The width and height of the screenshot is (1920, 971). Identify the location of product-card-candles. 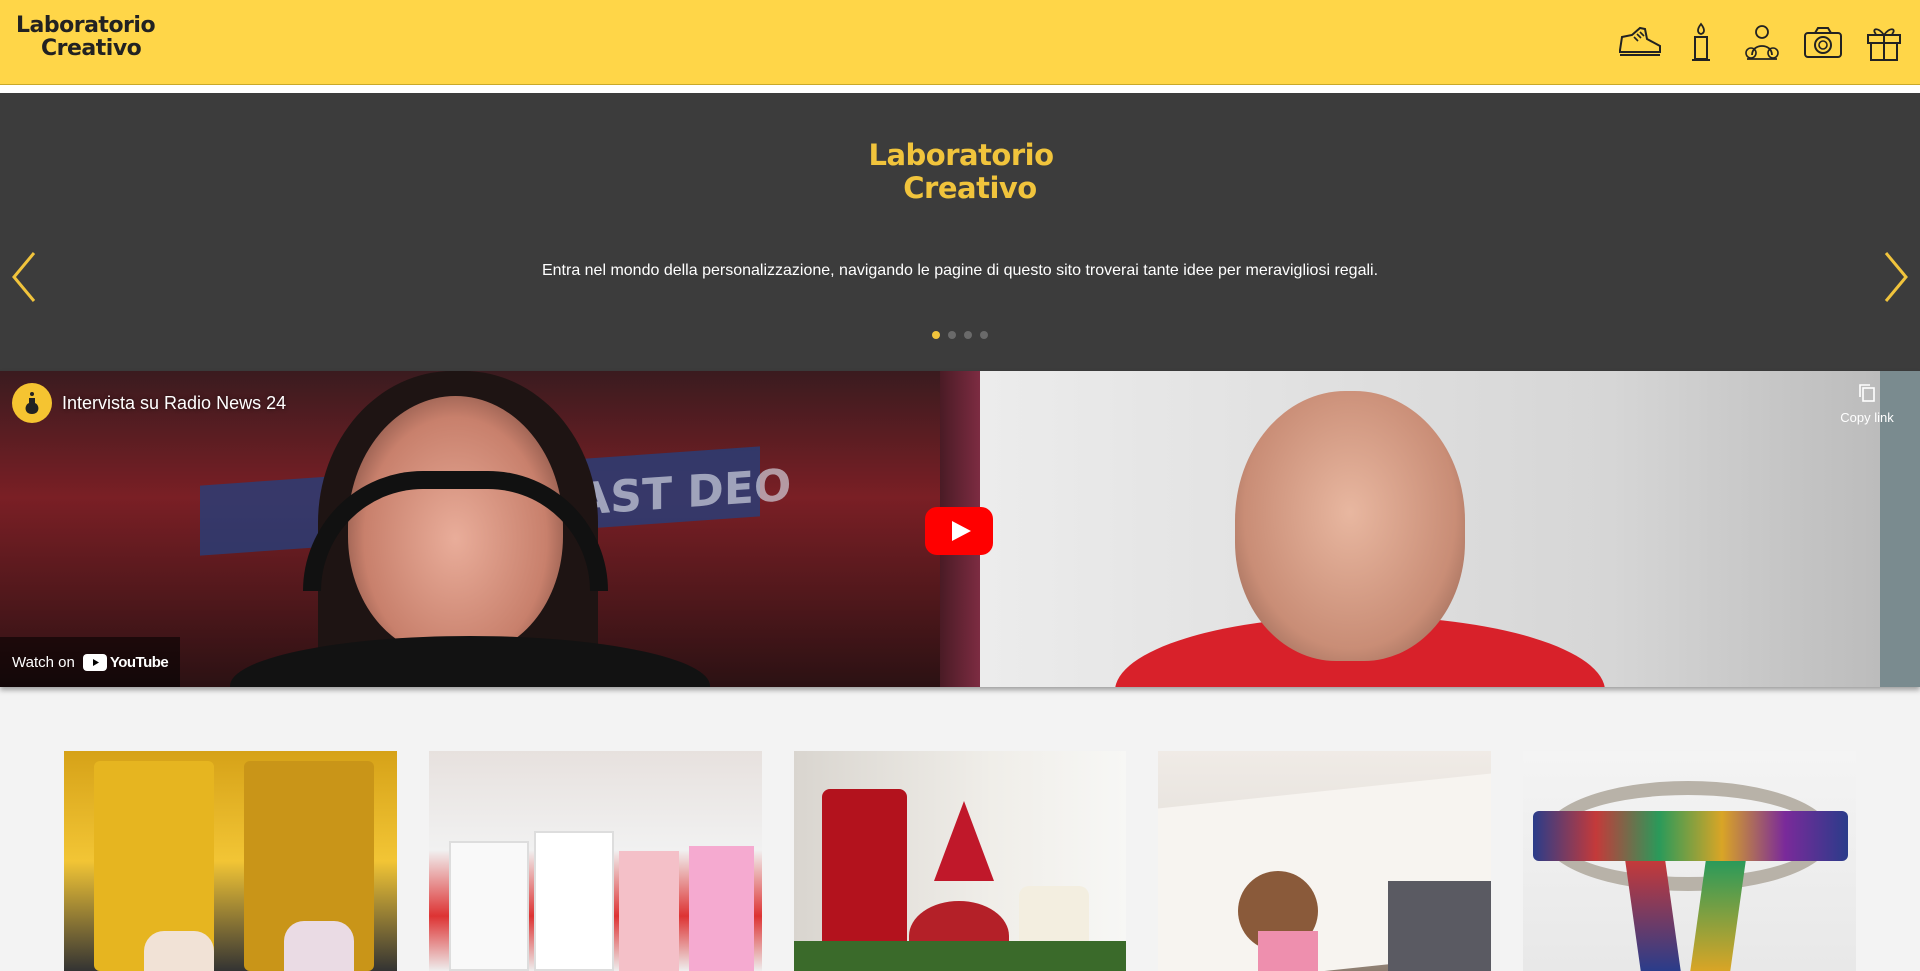
(595, 861).